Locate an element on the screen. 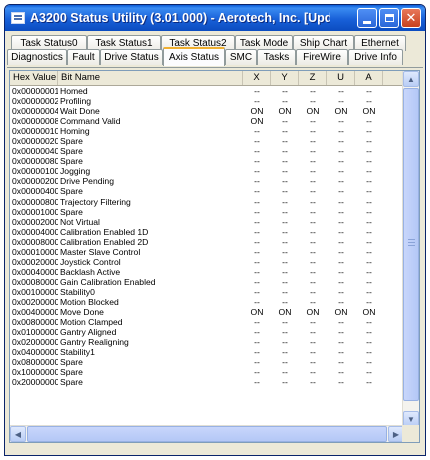 The width and height of the screenshot is (430, 460). table-row: 0x02000000 Gantry Realigning -- -- -- -- -- is located at coordinates (206, 342).